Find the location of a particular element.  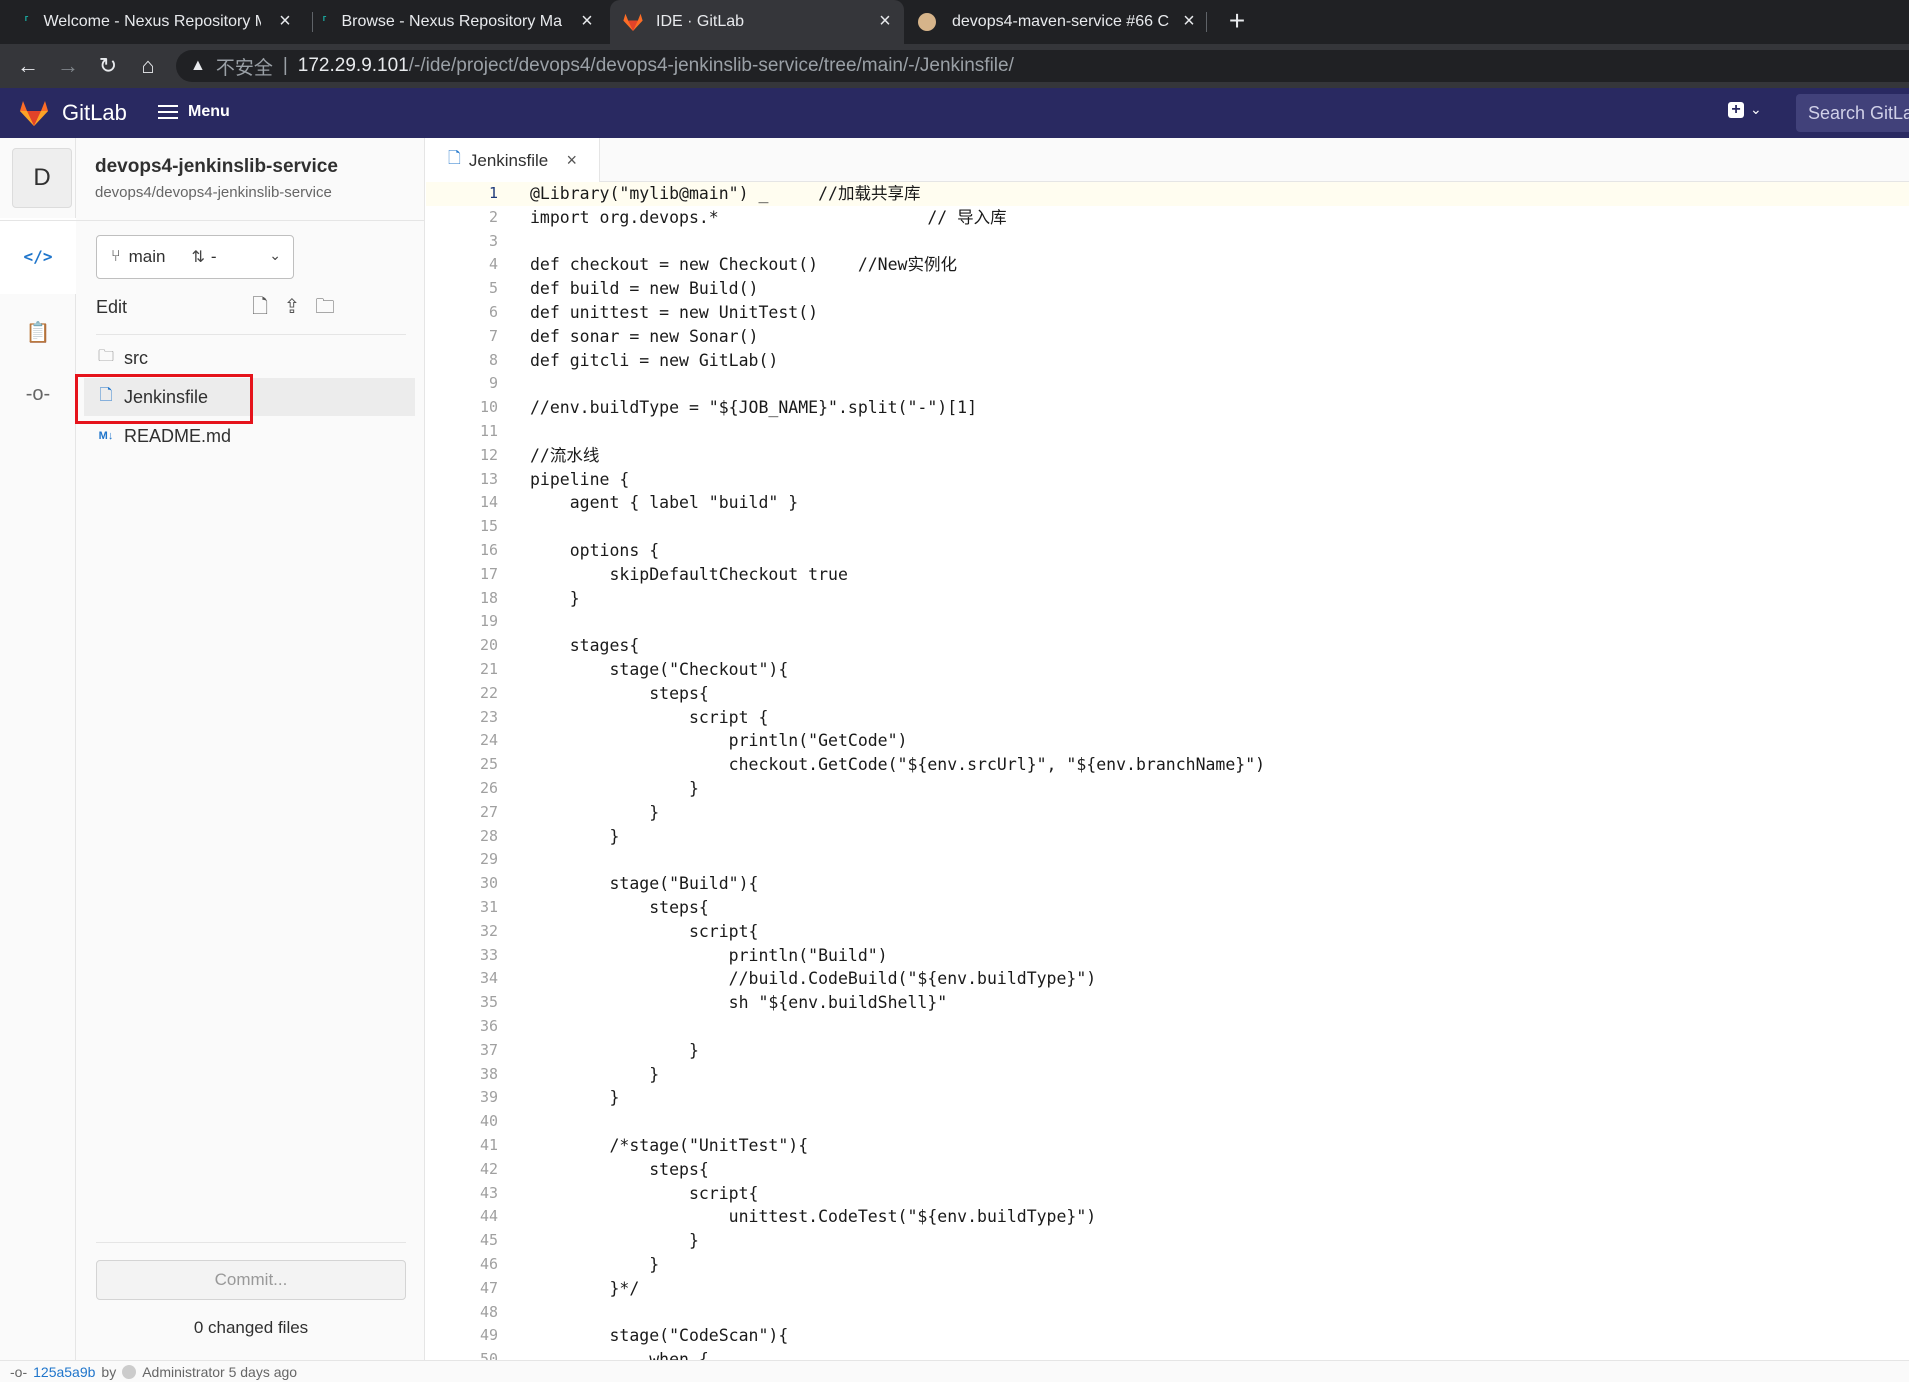

code-line: 27 } is located at coordinates (1167, 813).